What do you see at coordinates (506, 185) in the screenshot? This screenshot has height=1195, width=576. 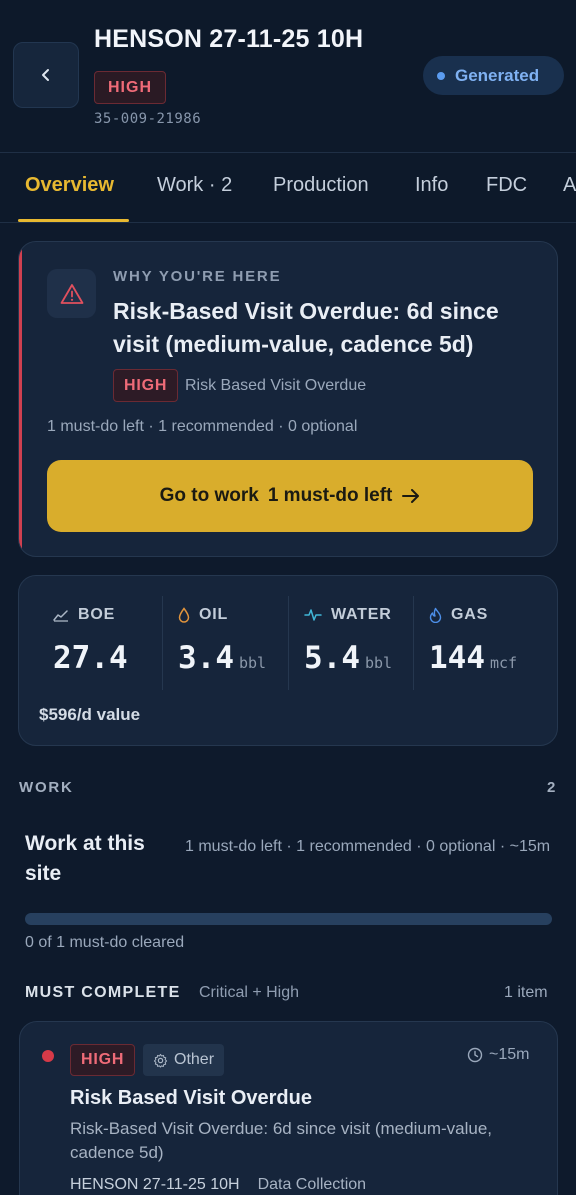 I see `tab-fdc: FDC` at bounding box center [506, 185].